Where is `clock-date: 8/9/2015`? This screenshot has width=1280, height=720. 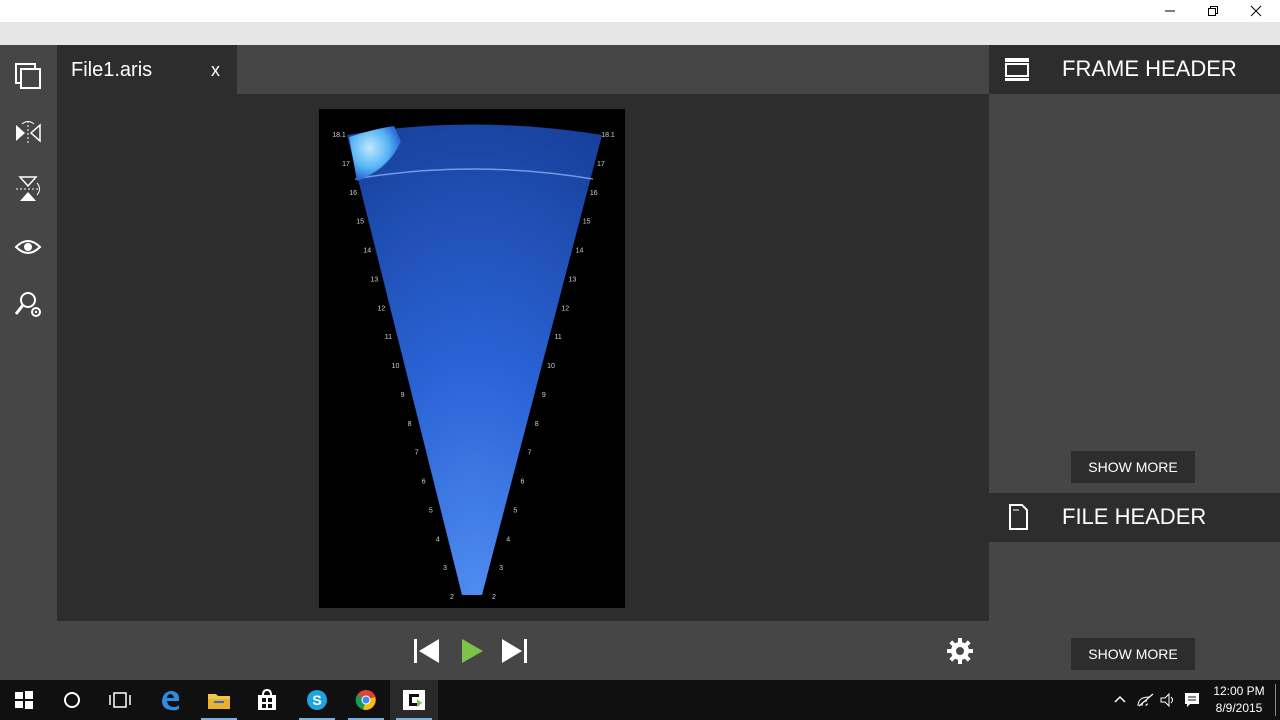
clock-date: 8/9/2015 is located at coordinates (1239, 708).